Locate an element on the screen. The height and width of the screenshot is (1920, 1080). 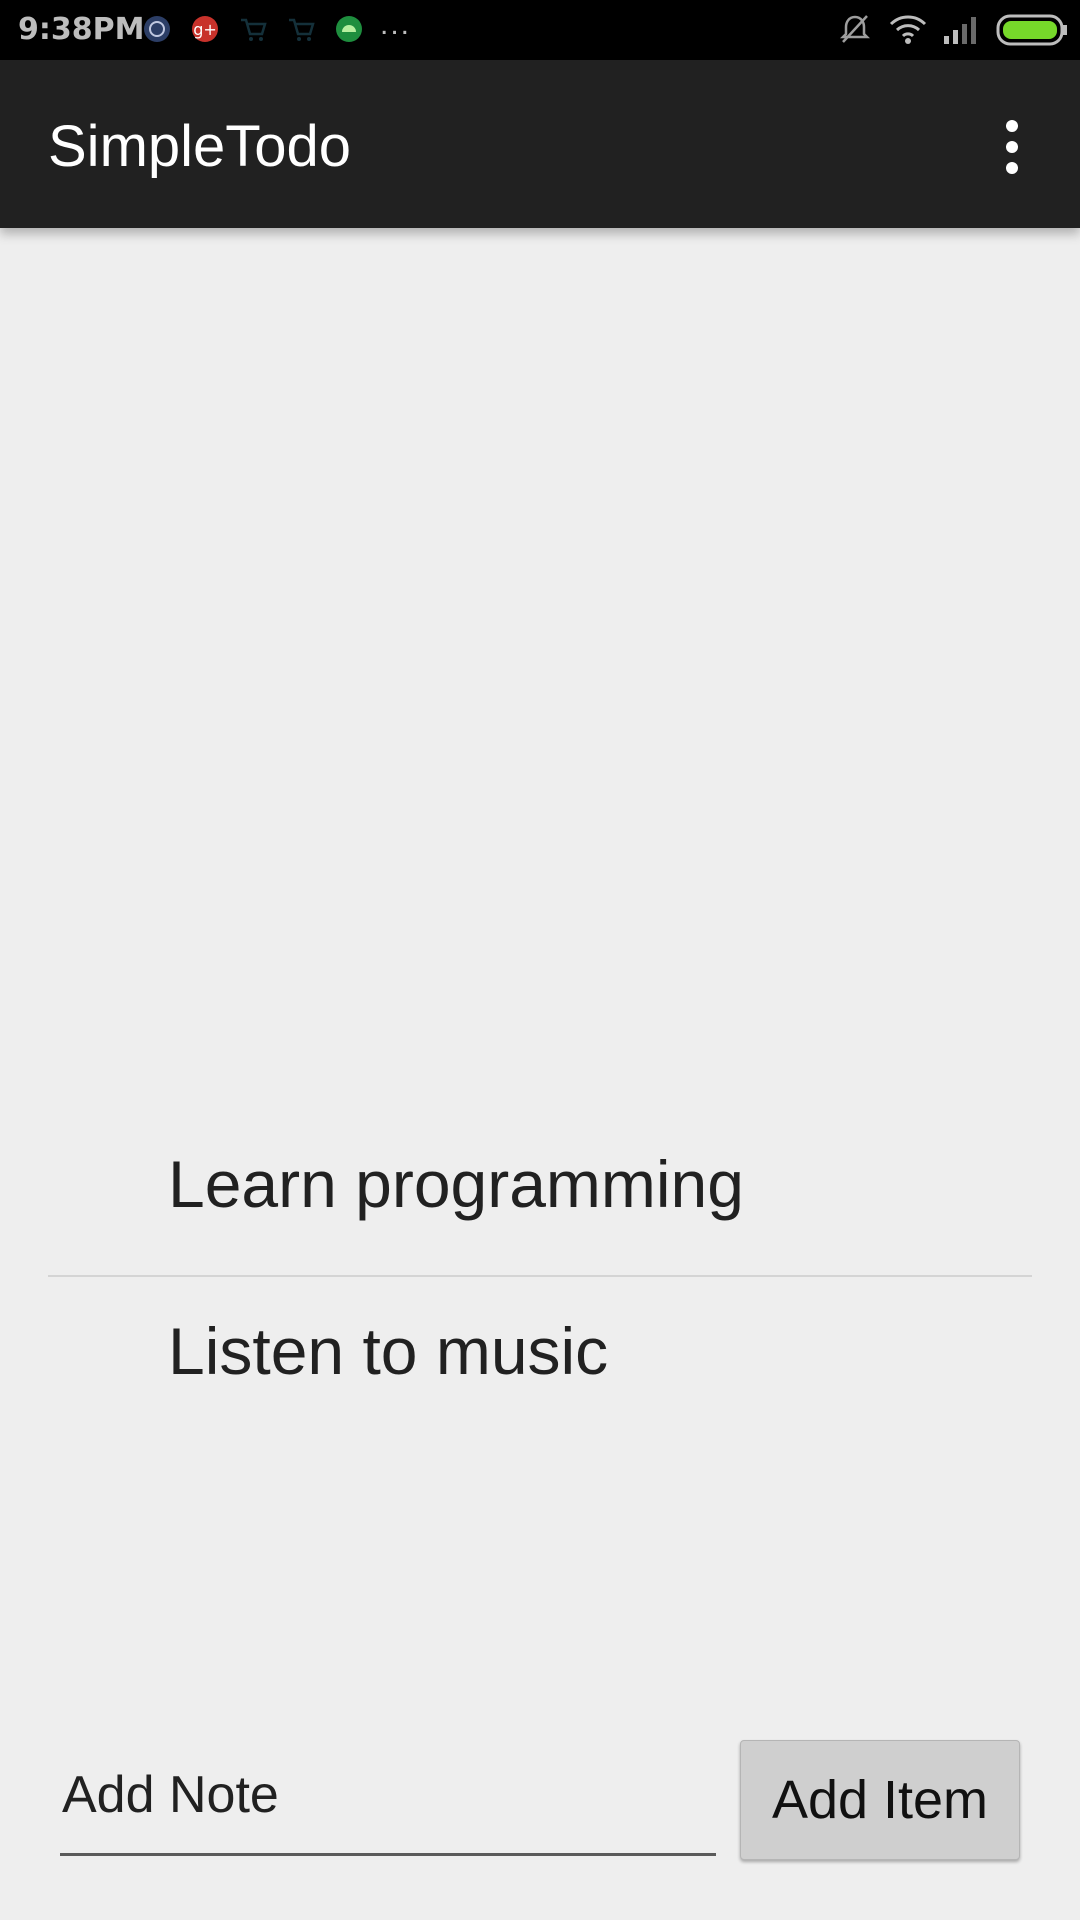
list-item-label: Listen to music is located at coordinates (388, 1351).